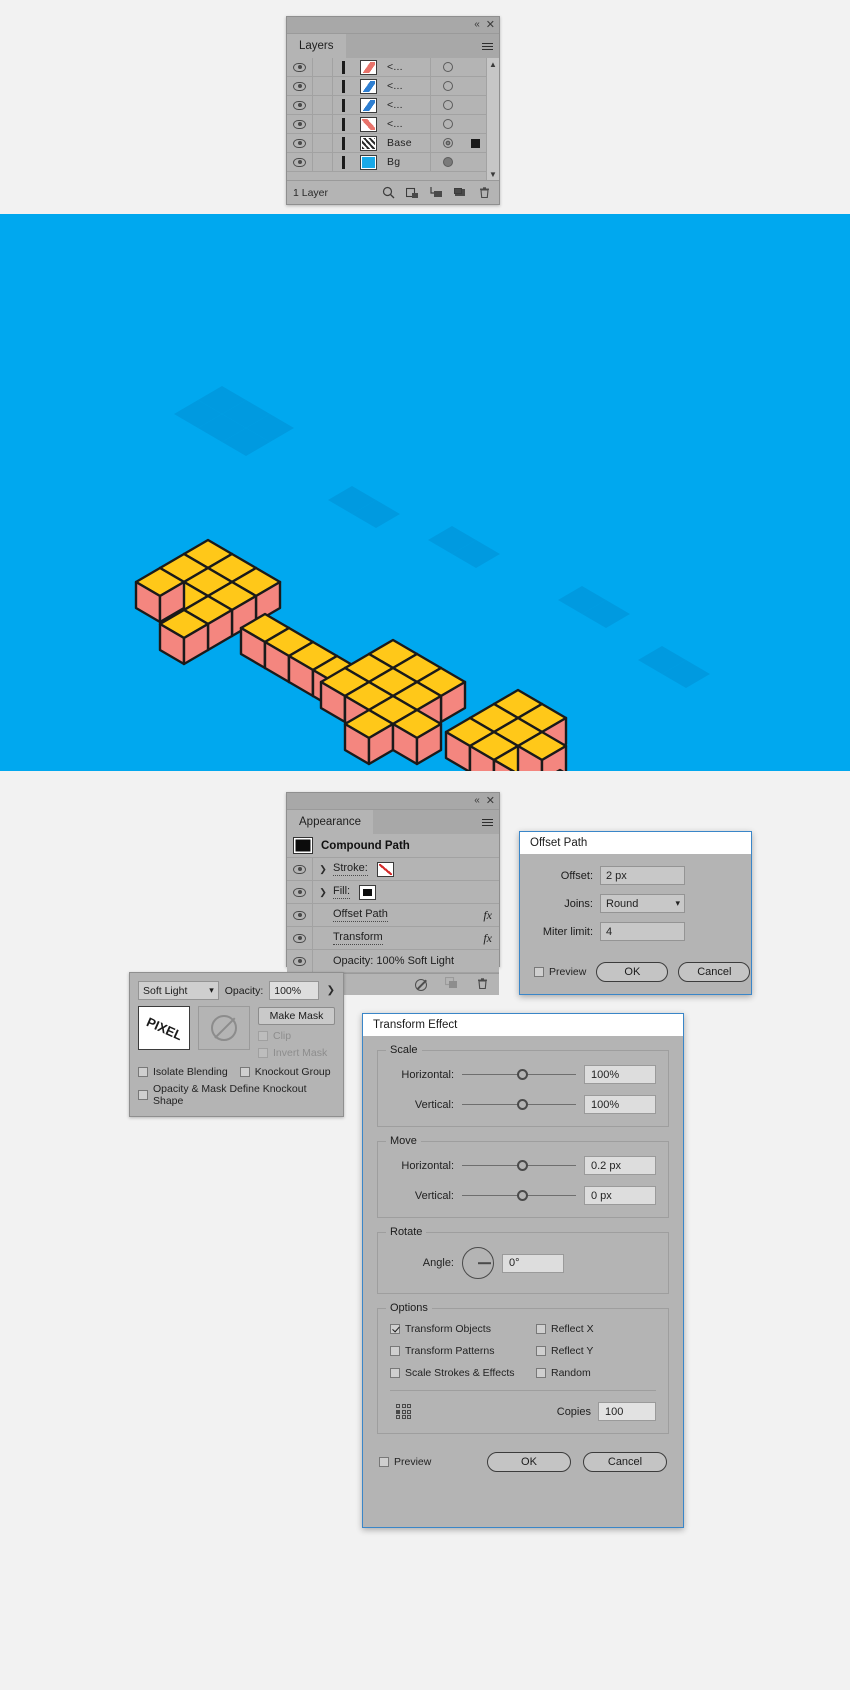 Image resolution: width=850 pixels, height=1690 pixels. What do you see at coordinates (143, 1072) in the screenshot?
I see `isolate-blending-checkbox` at bounding box center [143, 1072].